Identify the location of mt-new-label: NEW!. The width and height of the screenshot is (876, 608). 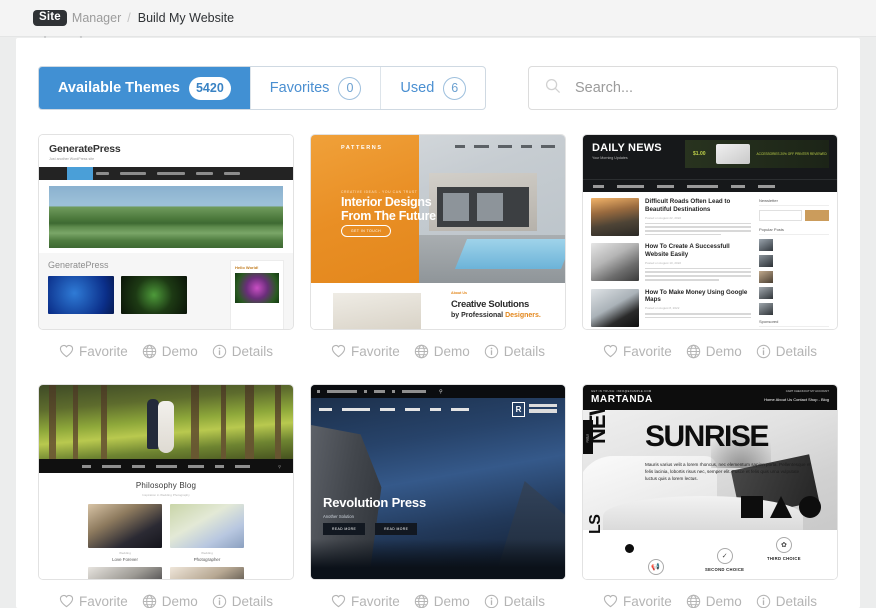
(597, 427).